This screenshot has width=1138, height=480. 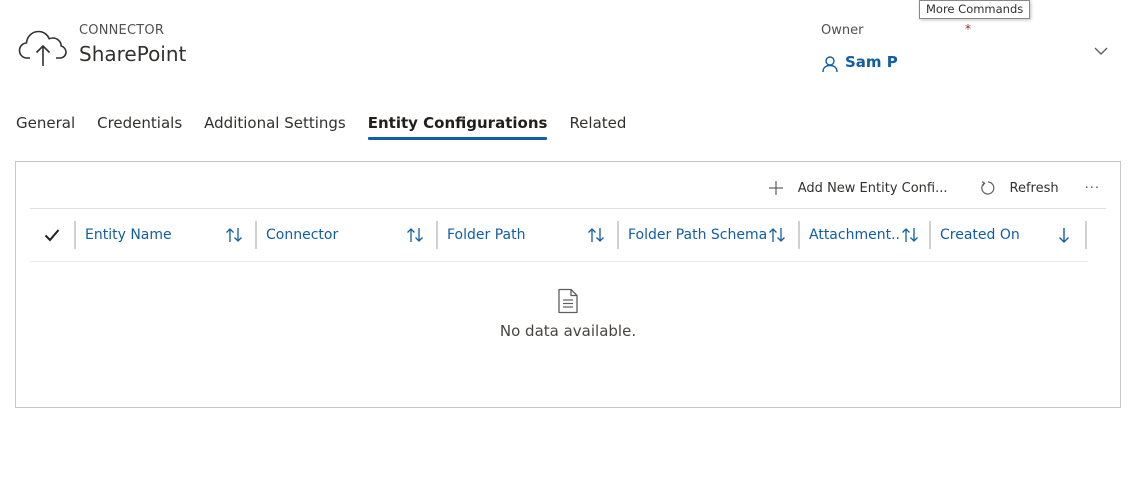 I want to click on required-indicator: *, so click(x=968, y=29).